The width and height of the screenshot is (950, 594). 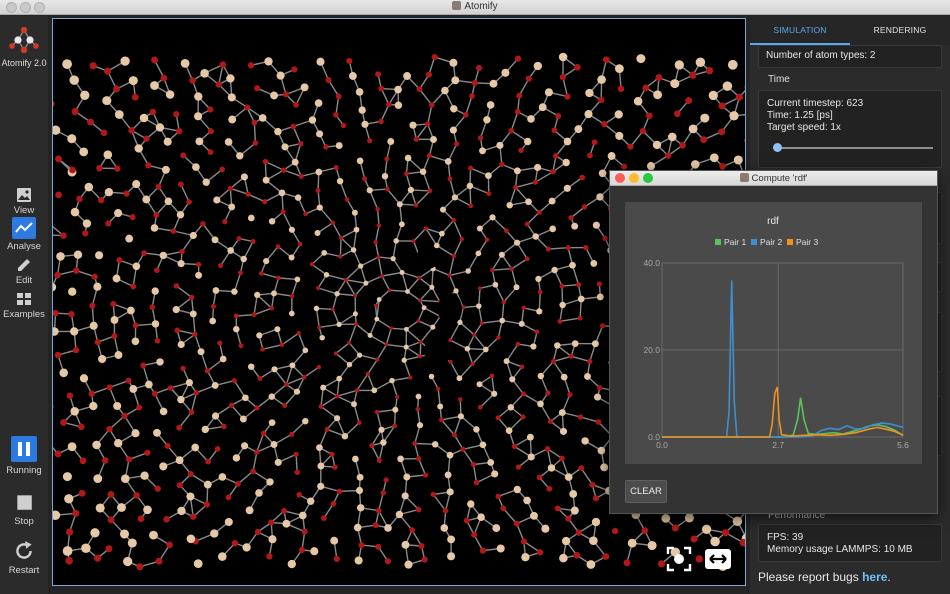 What do you see at coordinates (903, 445) in the screenshot?
I see `x-tick-label: 5.6` at bounding box center [903, 445].